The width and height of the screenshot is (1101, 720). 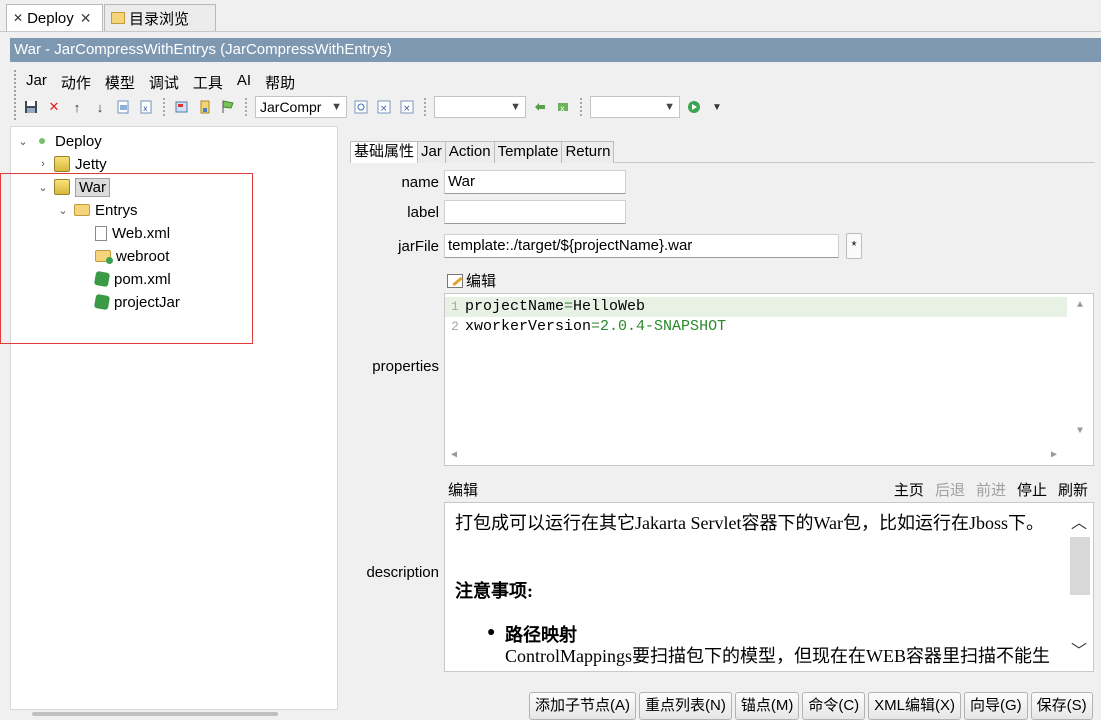 What do you see at coordinates (147, 302) in the screenshot?
I see `tree-node-label: projectJar` at bounding box center [147, 302].